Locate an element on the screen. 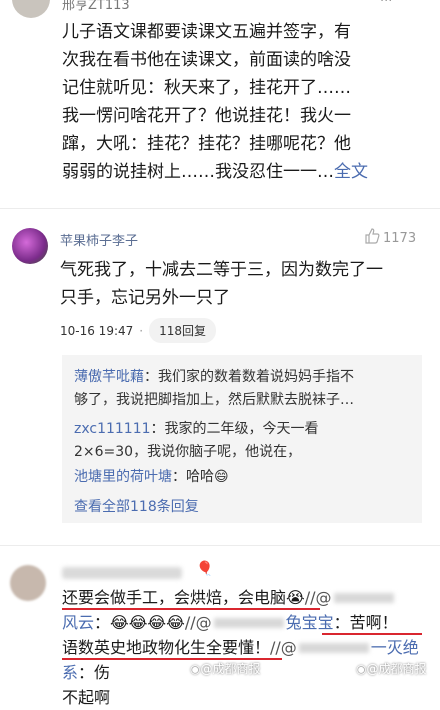 This screenshot has width=440, height=710. text-line: 我一愣问啥花开了？他说挂花！我火一 is located at coordinates (206, 116).